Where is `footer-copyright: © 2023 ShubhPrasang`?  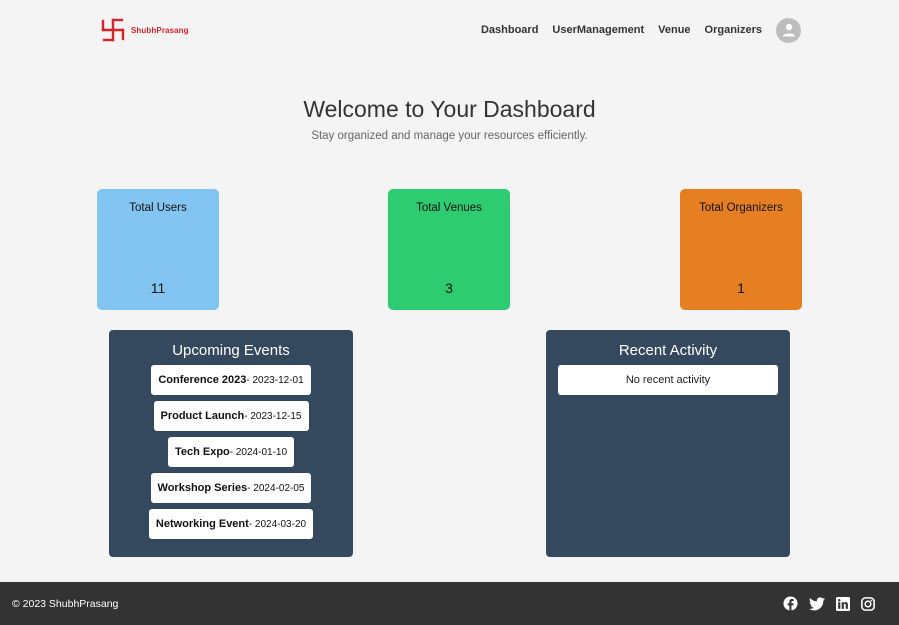 footer-copyright: © 2023 ShubhPrasang is located at coordinates (65, 604).